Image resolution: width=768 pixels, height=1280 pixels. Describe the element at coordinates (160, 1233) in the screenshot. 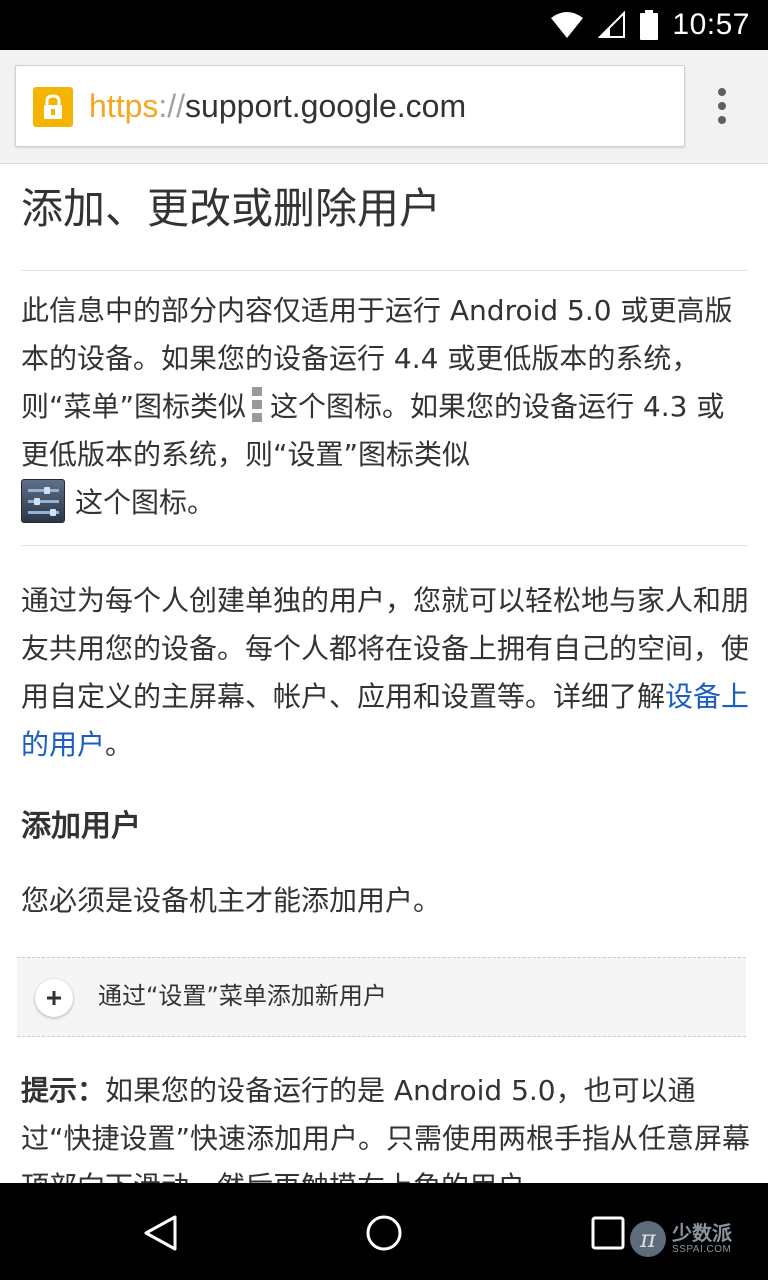

I see `back-icon` at that location.